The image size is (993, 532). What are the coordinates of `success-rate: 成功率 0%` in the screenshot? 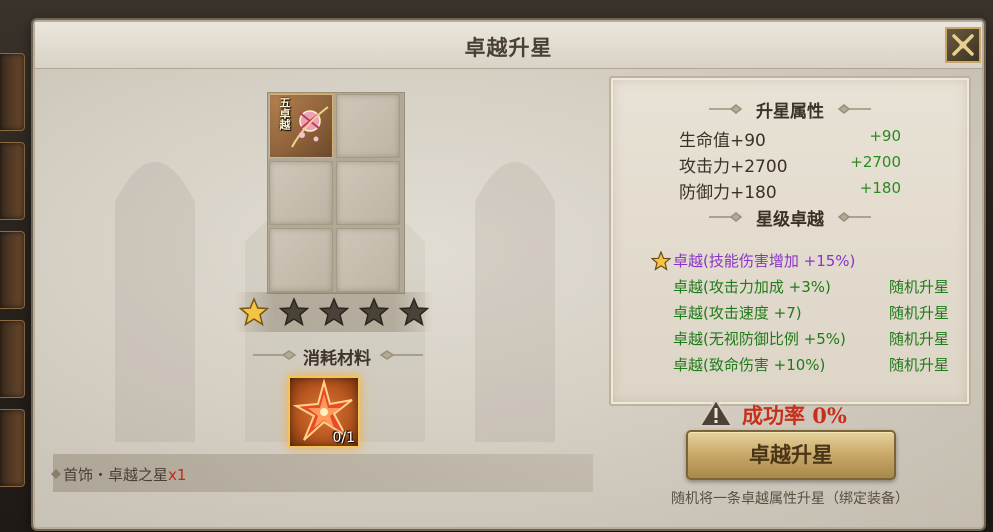 It's located at (794, 415).